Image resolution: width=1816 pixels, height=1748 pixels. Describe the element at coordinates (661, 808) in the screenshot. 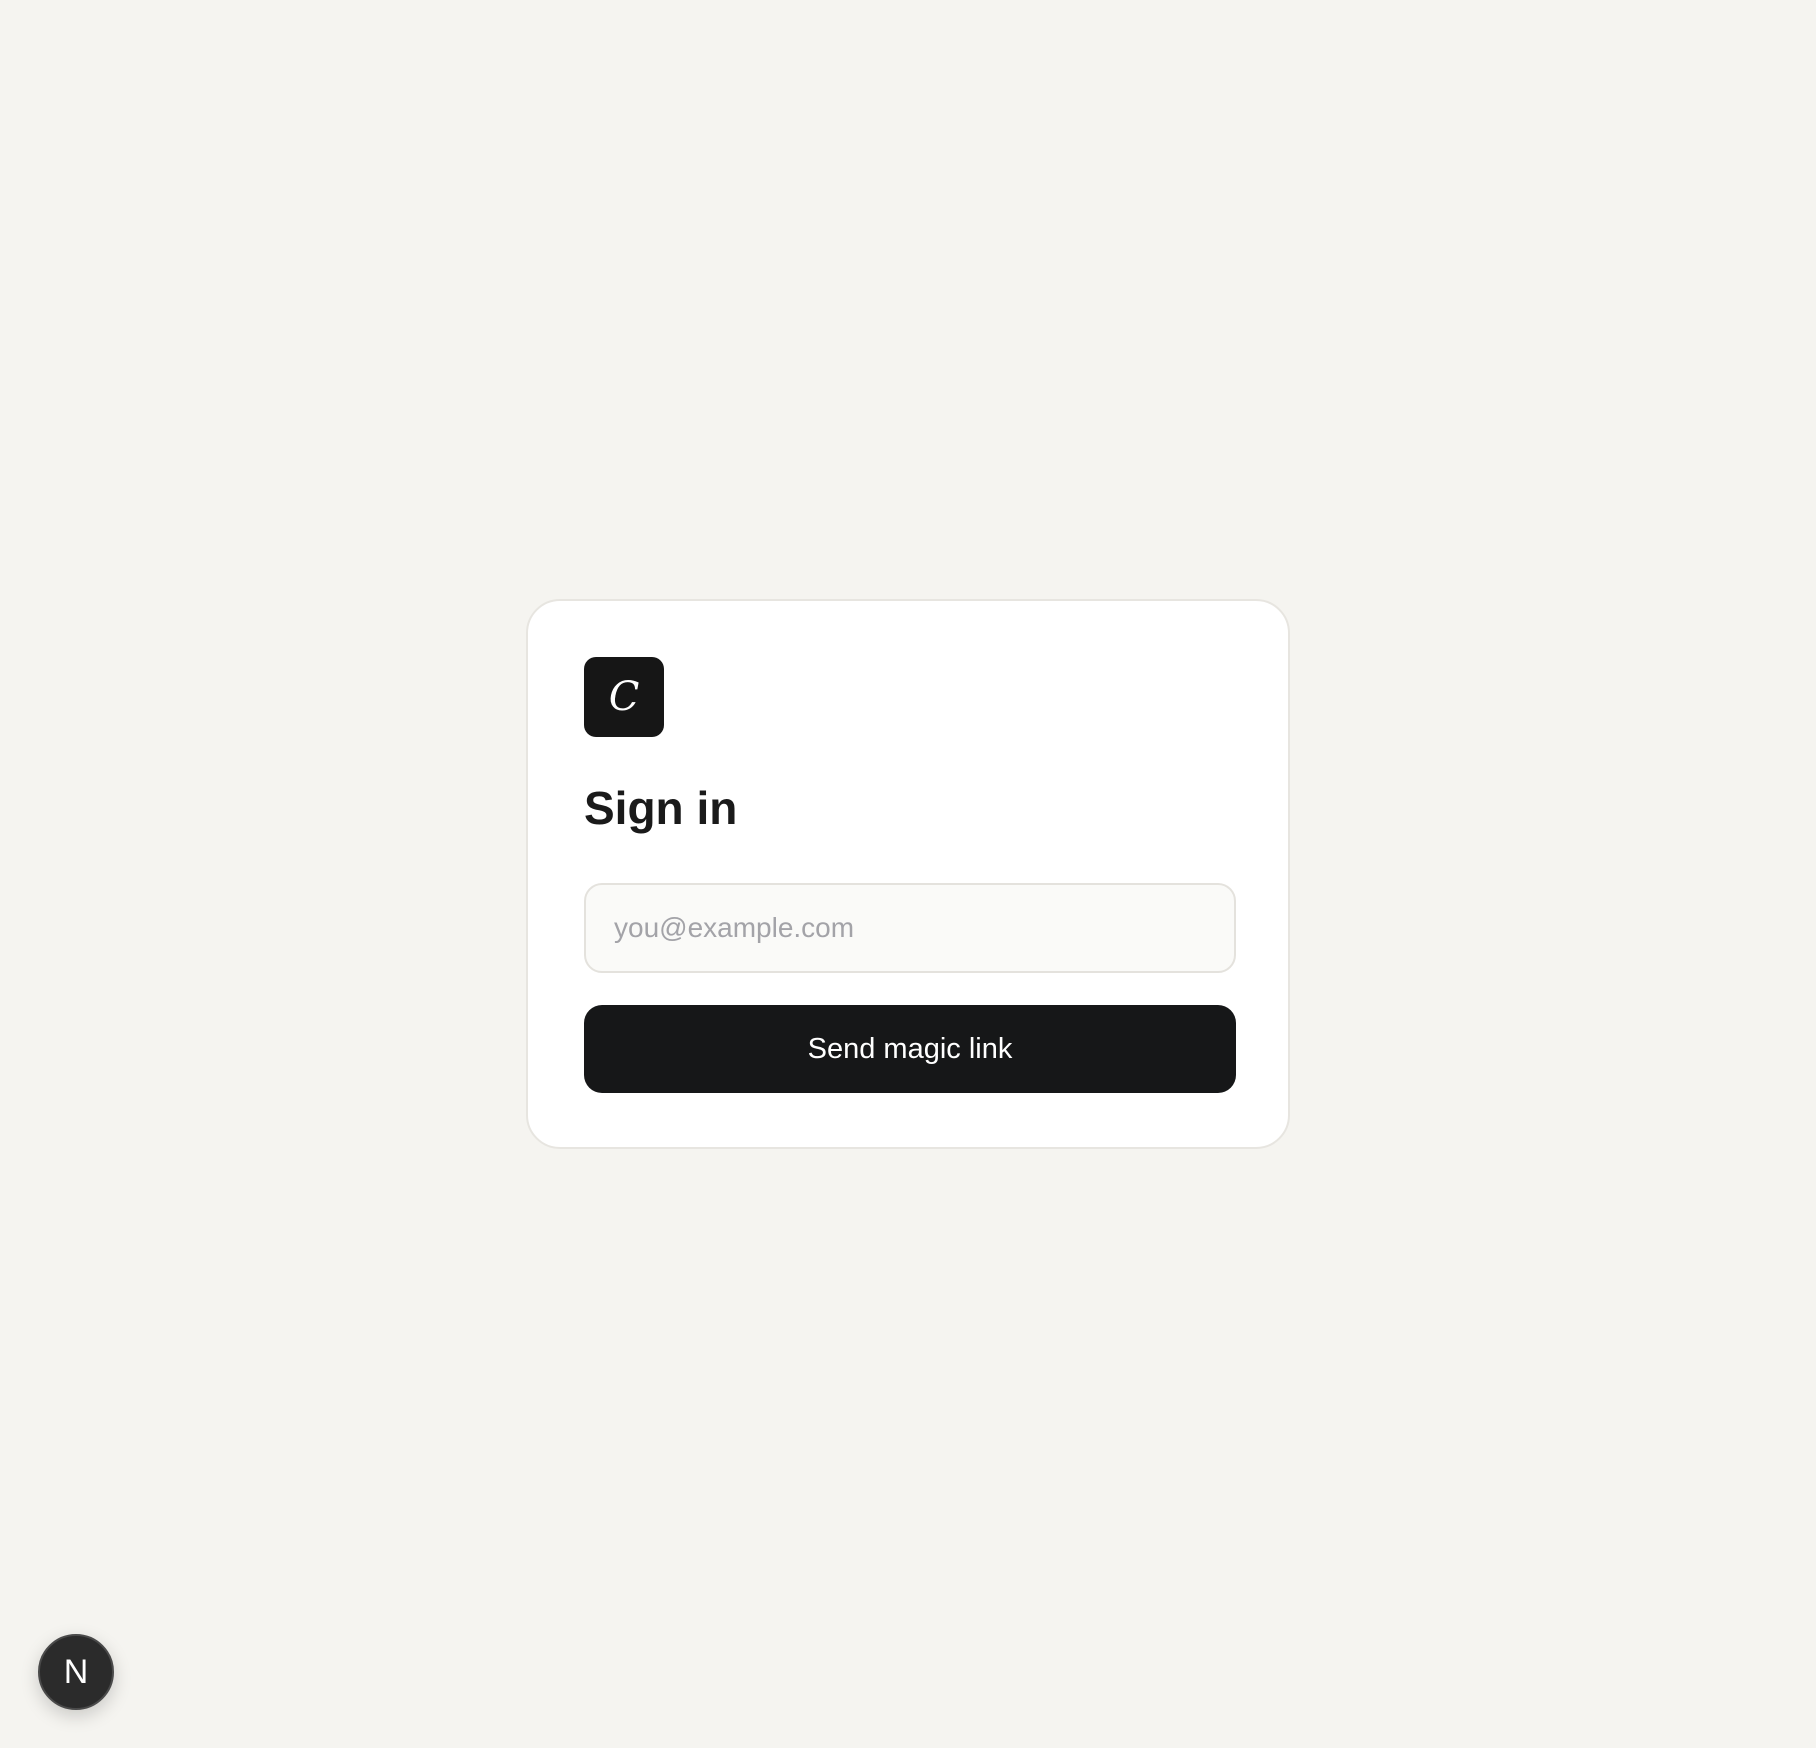

I see `page-title: Sign in` at that location.